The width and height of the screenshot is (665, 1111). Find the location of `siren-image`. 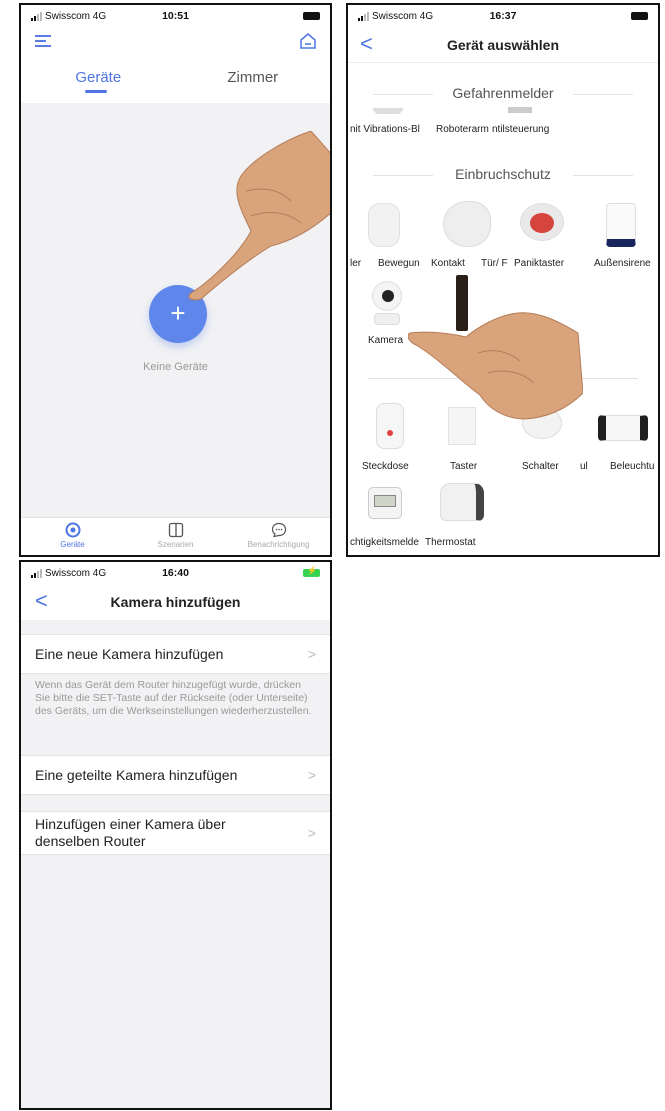

siren-image is located at coordinates (621, 225).